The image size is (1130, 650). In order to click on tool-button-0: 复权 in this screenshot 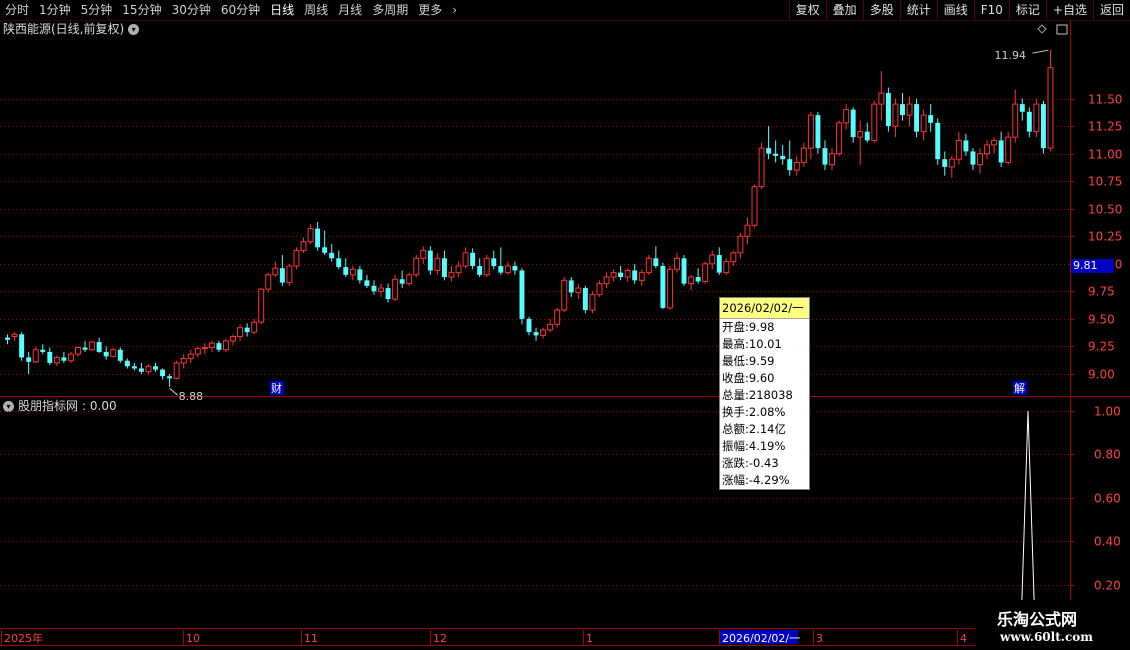, I will do `click(807, 10)`.